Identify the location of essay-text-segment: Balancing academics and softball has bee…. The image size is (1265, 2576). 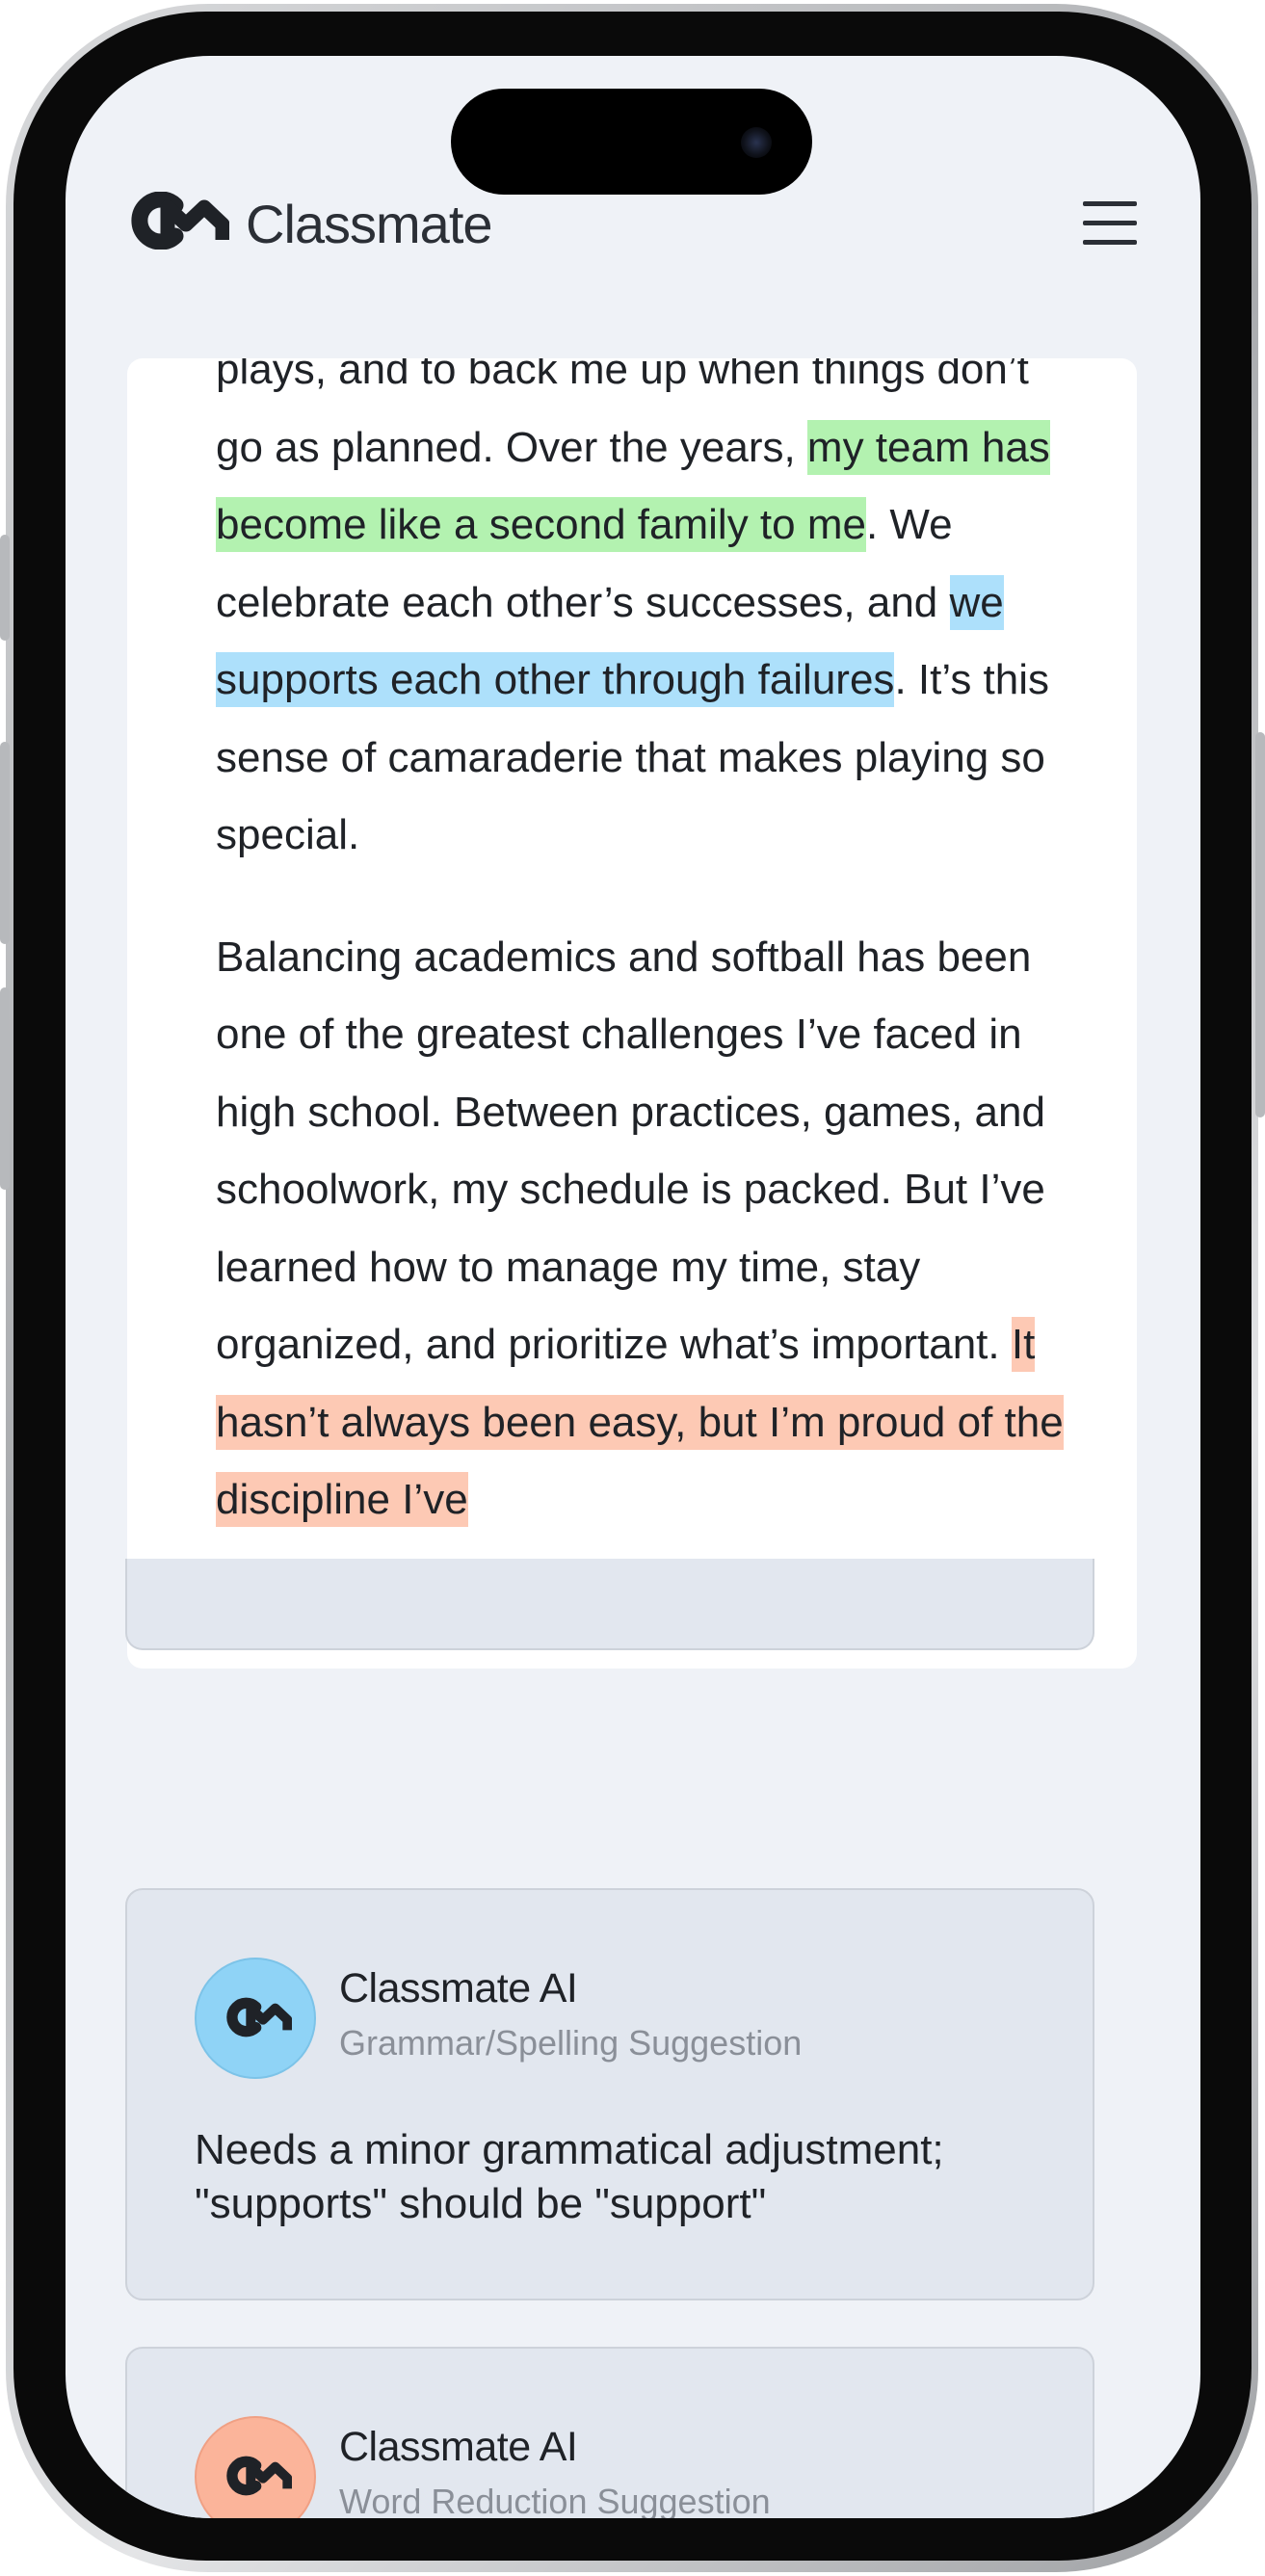
(630, 1151).